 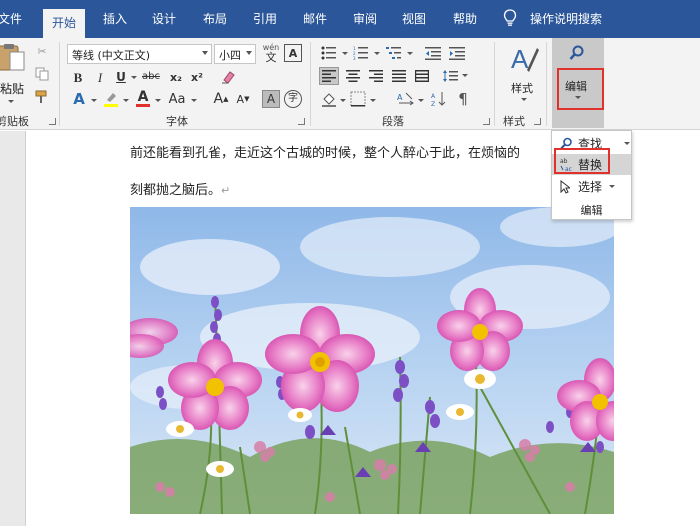 I want to click on paragraph-text: 刻都抛之脑后。, so click(x=176, y=190).